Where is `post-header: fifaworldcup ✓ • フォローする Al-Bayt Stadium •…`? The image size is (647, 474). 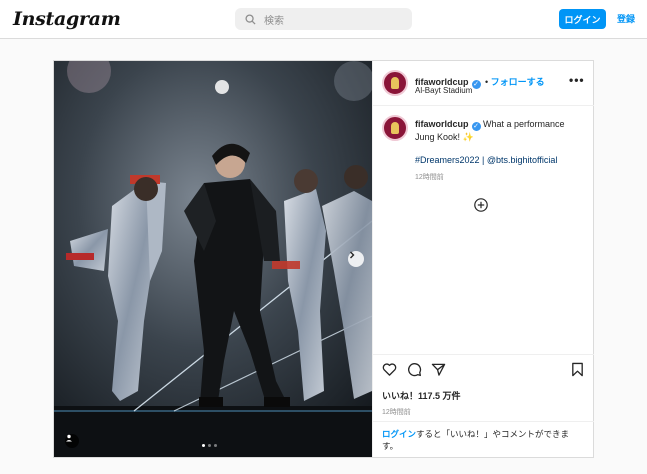
post-header: fifaworldcup ✓ • フォローする Al-Bayt Stadium •… is located at coordinates (483, 83).